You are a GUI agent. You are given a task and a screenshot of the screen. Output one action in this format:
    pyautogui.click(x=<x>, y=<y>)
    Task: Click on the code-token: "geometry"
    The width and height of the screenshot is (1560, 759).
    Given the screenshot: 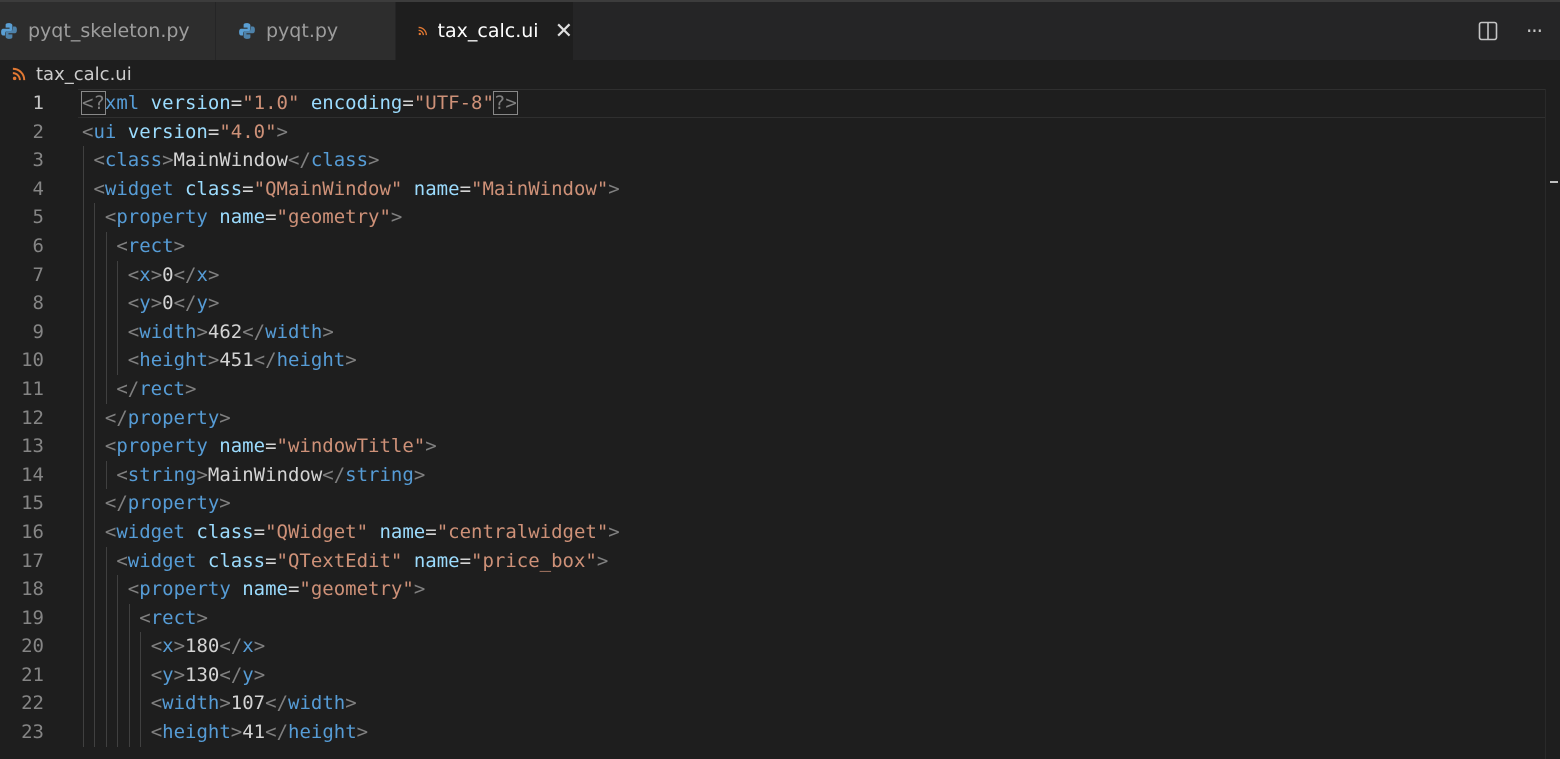 What is the action you would take?
    pyautogui.click(x=356, y=589)
    